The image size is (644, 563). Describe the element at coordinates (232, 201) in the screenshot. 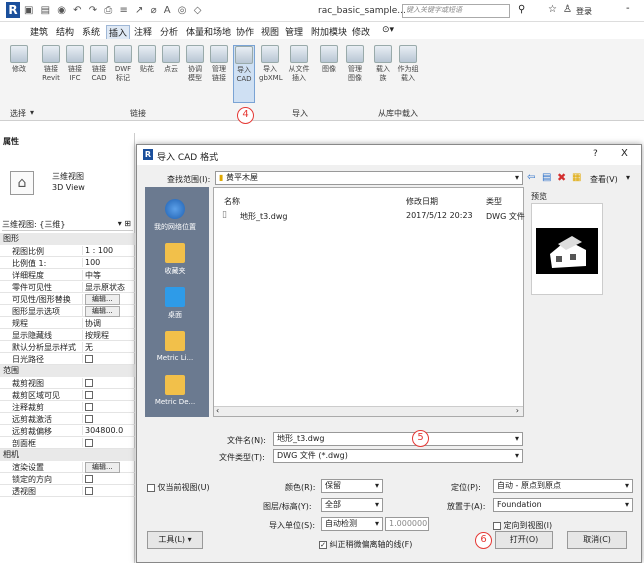

I see `column-name: 名称` at that location.